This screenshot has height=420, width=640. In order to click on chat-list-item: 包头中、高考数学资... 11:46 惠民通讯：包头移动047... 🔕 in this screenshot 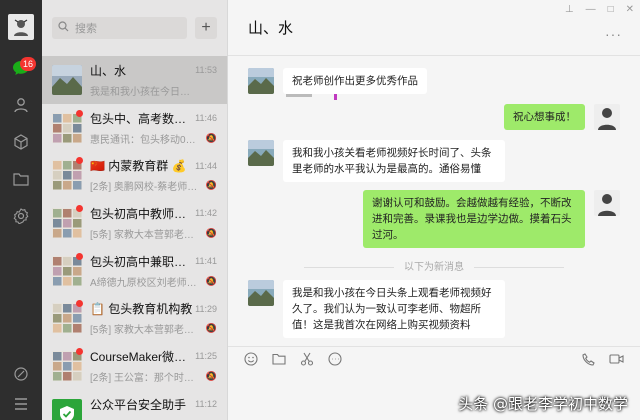, I will do `click(134, 128)`.